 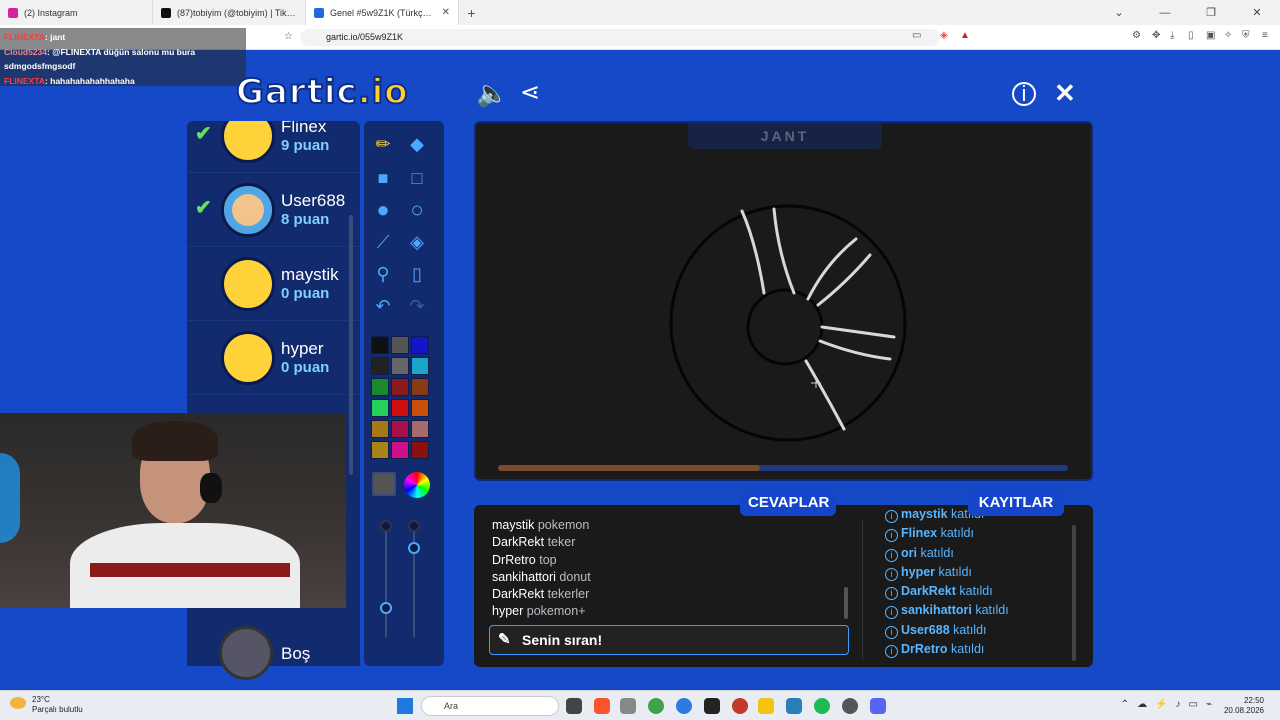 I want to click on brave-shield-icon: ◈, so click(x=944, y=35).